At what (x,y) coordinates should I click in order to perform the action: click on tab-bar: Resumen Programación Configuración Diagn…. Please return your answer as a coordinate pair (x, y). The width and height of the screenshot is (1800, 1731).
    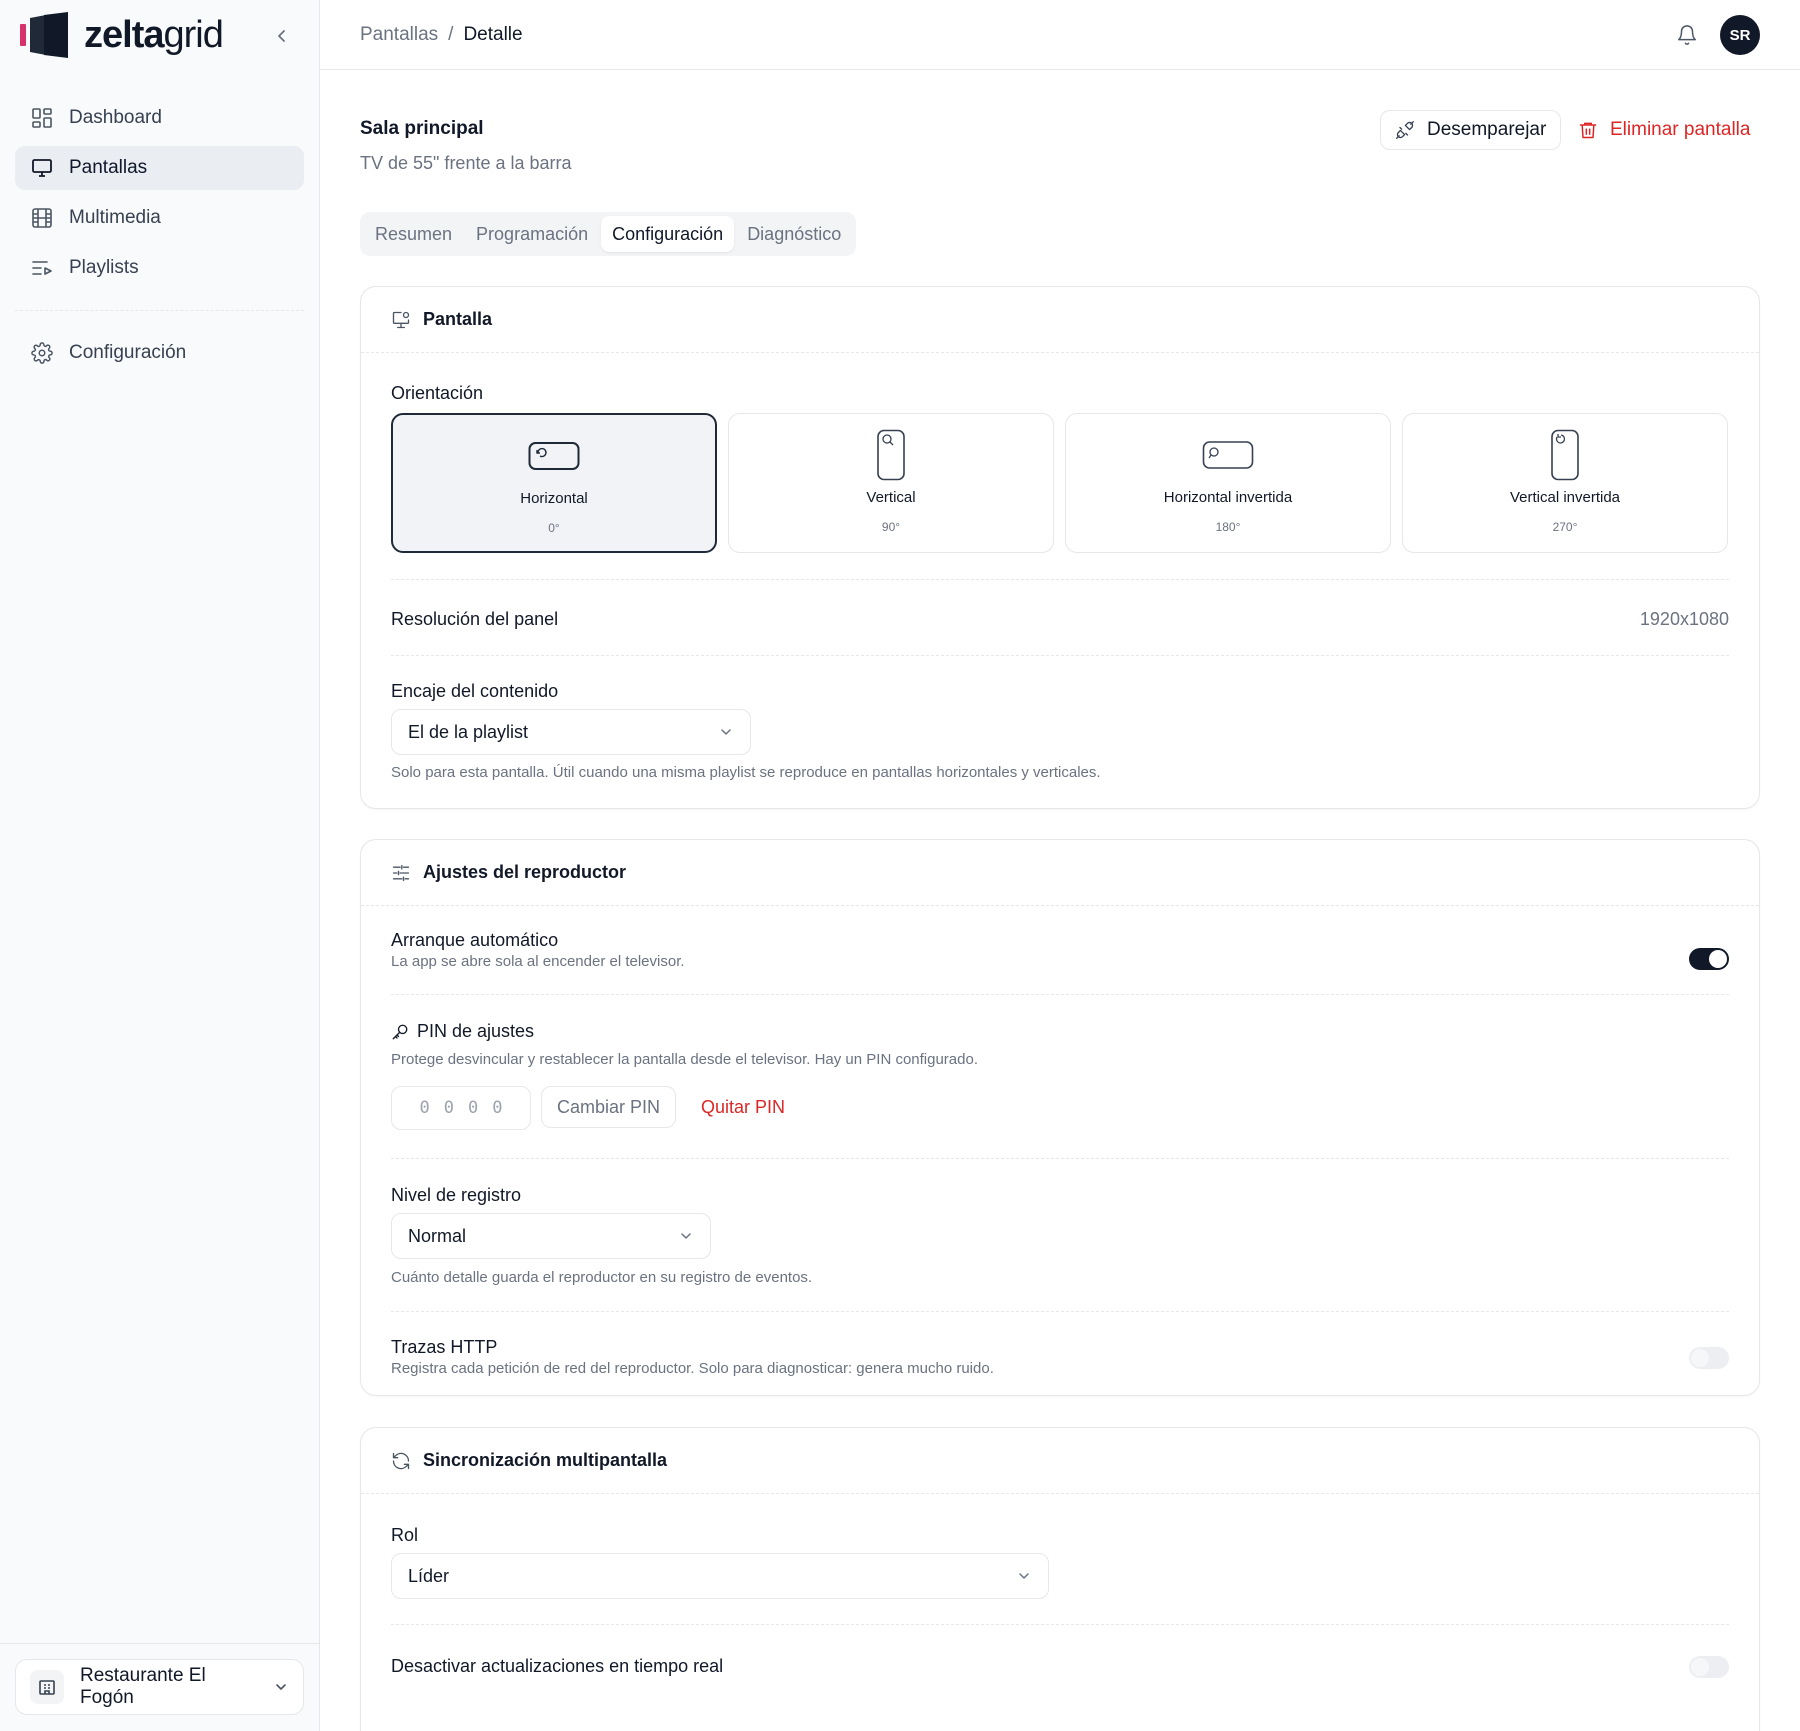
    Looking at the image, I should click on (608, 234).